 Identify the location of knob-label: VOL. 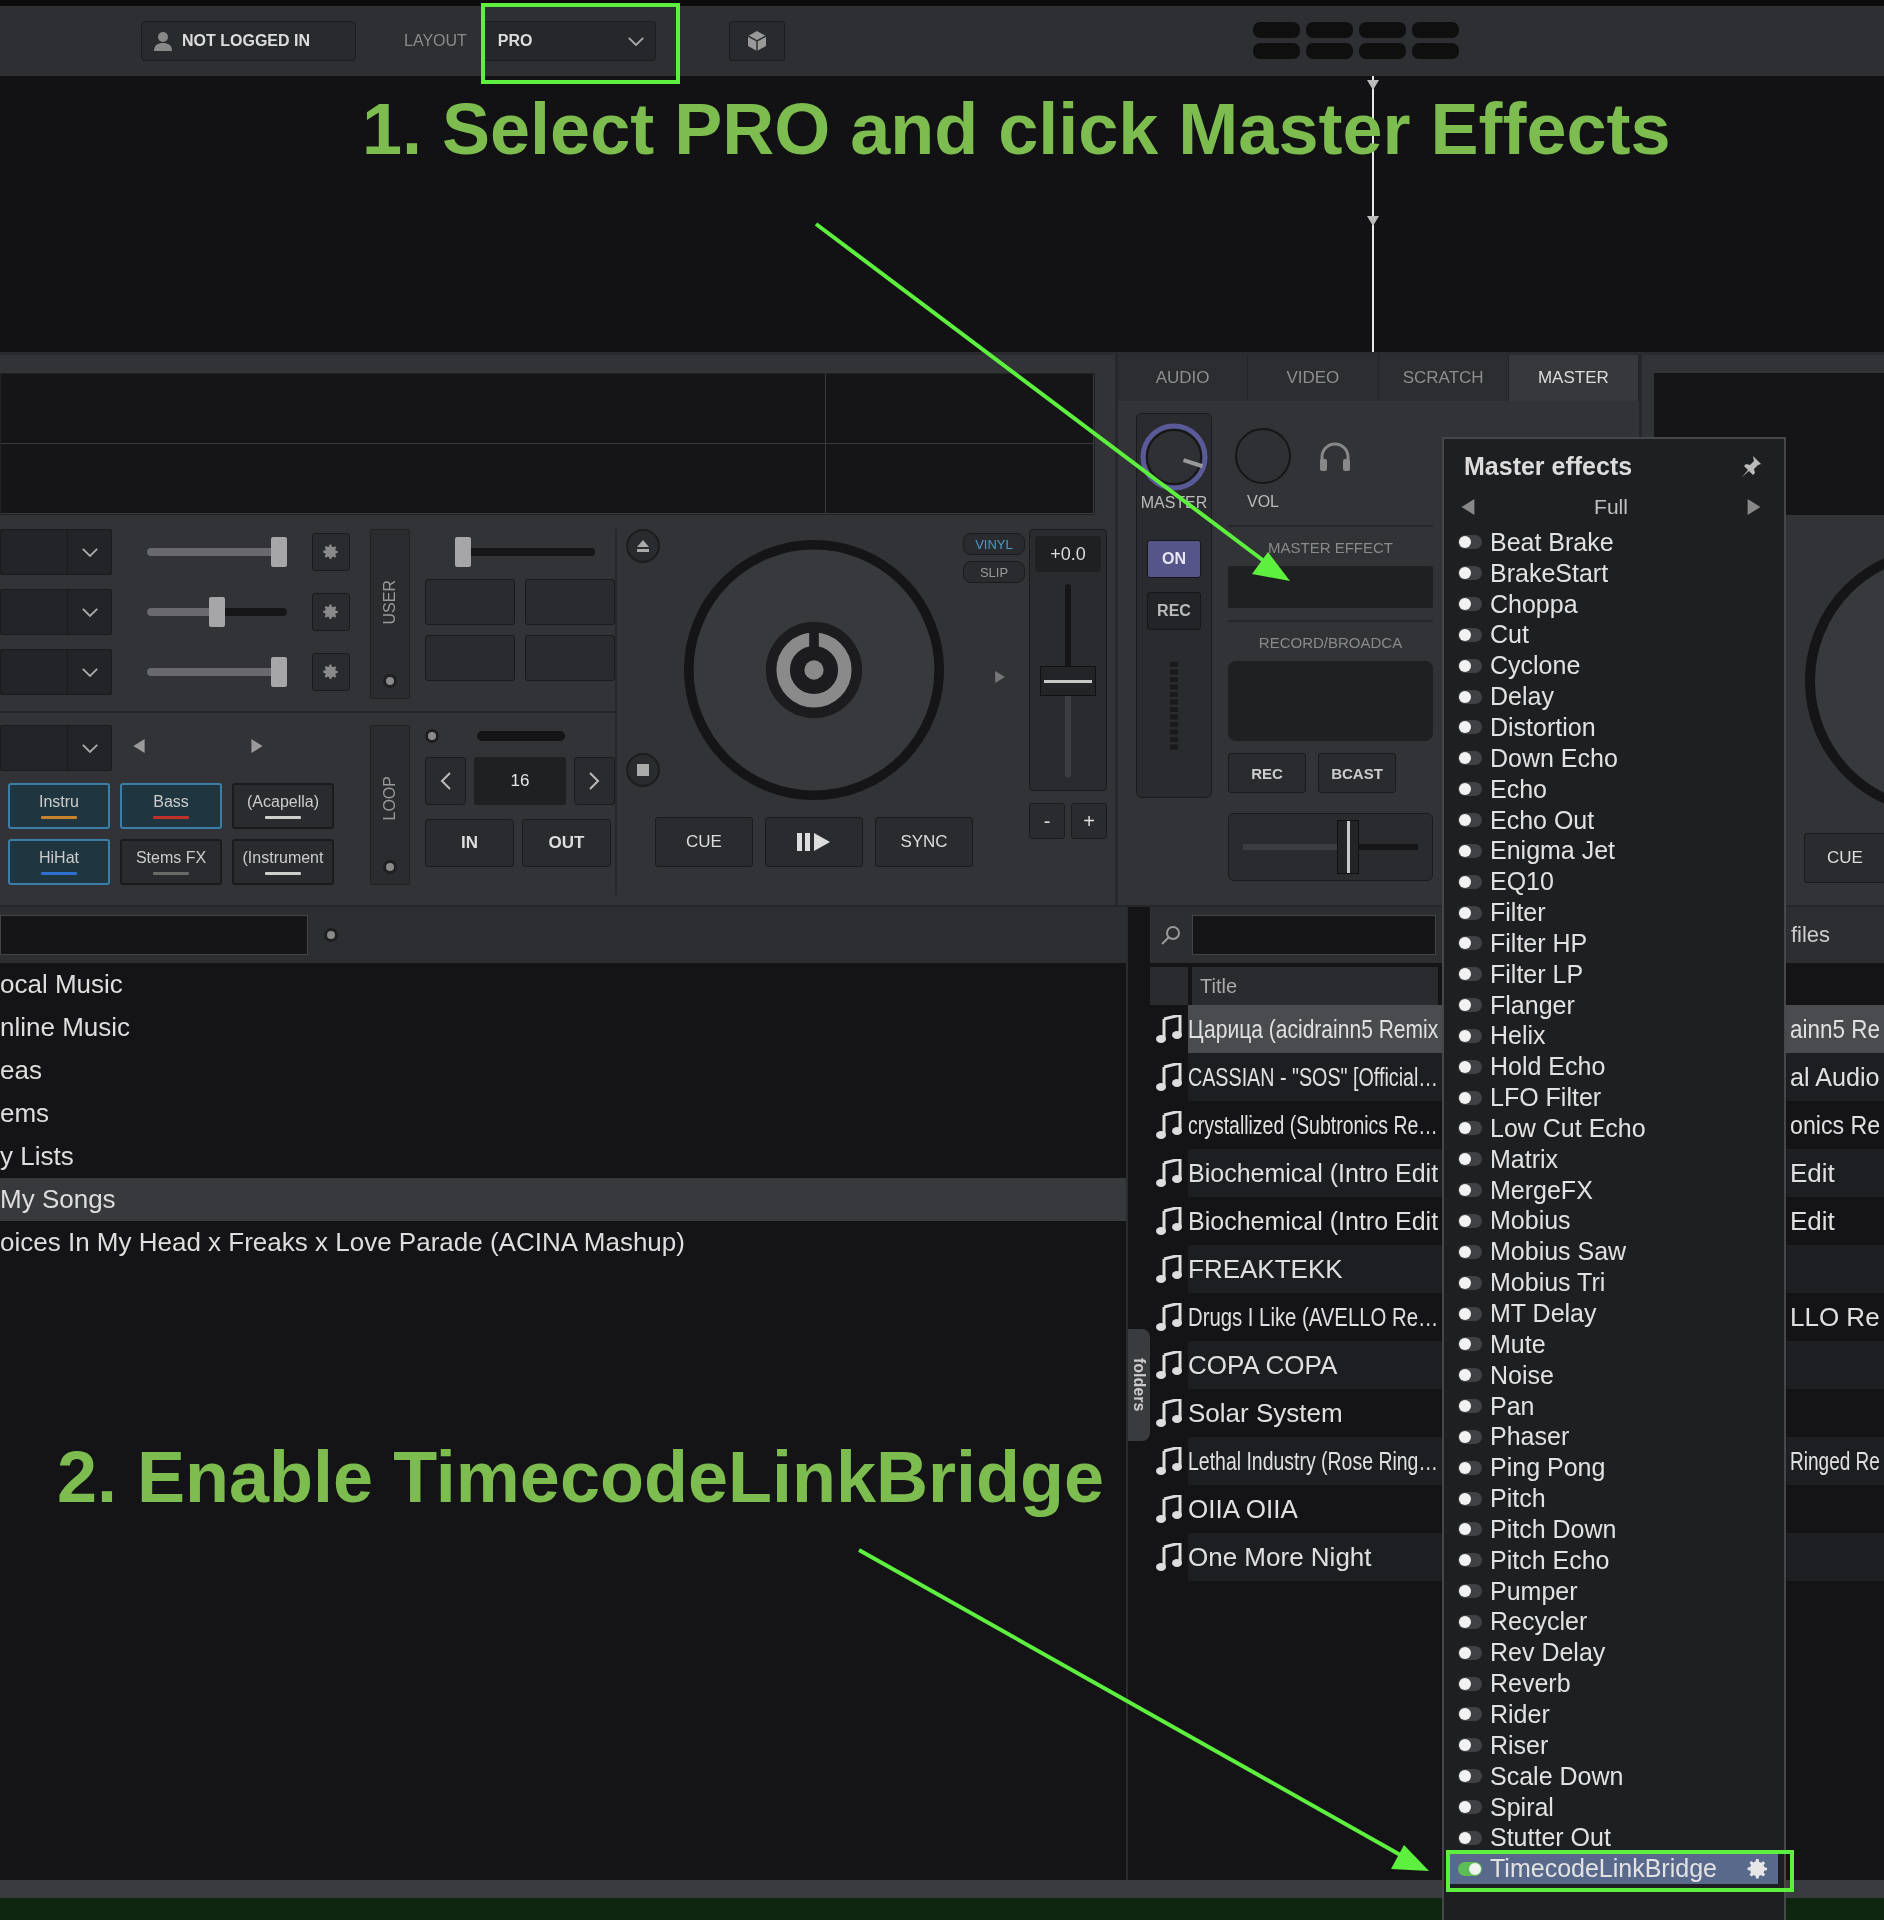
(1263, 502).